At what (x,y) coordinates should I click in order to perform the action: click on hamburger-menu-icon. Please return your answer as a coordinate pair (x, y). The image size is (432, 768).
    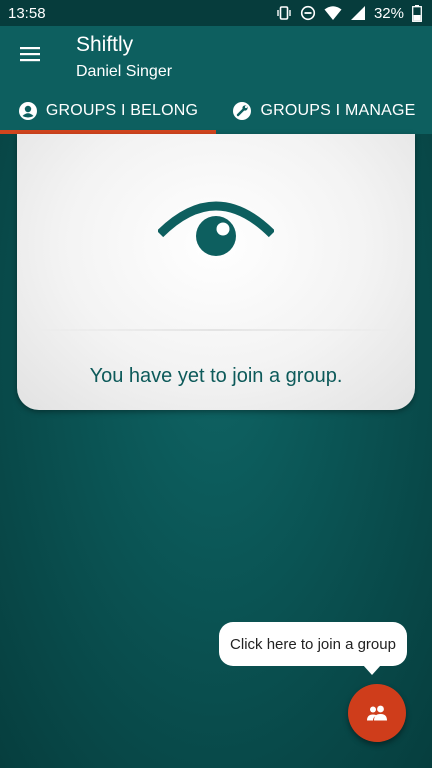
    Looking at the image, I should click on (30, 54).